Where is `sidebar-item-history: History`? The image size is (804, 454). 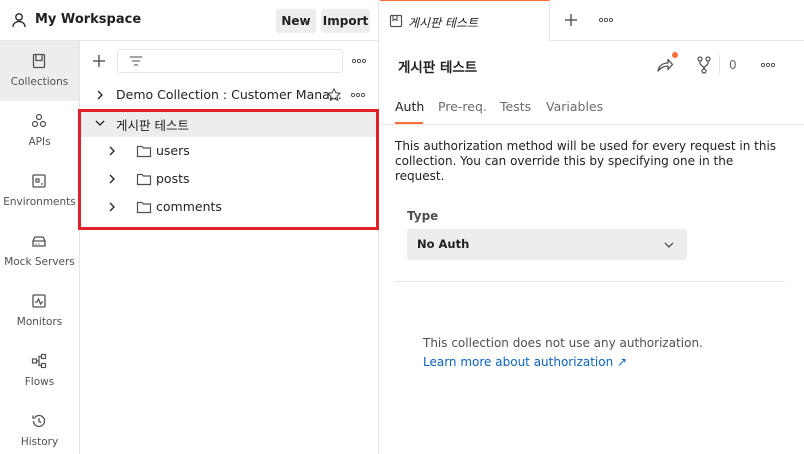
sidebar-item-history: History is located at coordinates (39, 427).